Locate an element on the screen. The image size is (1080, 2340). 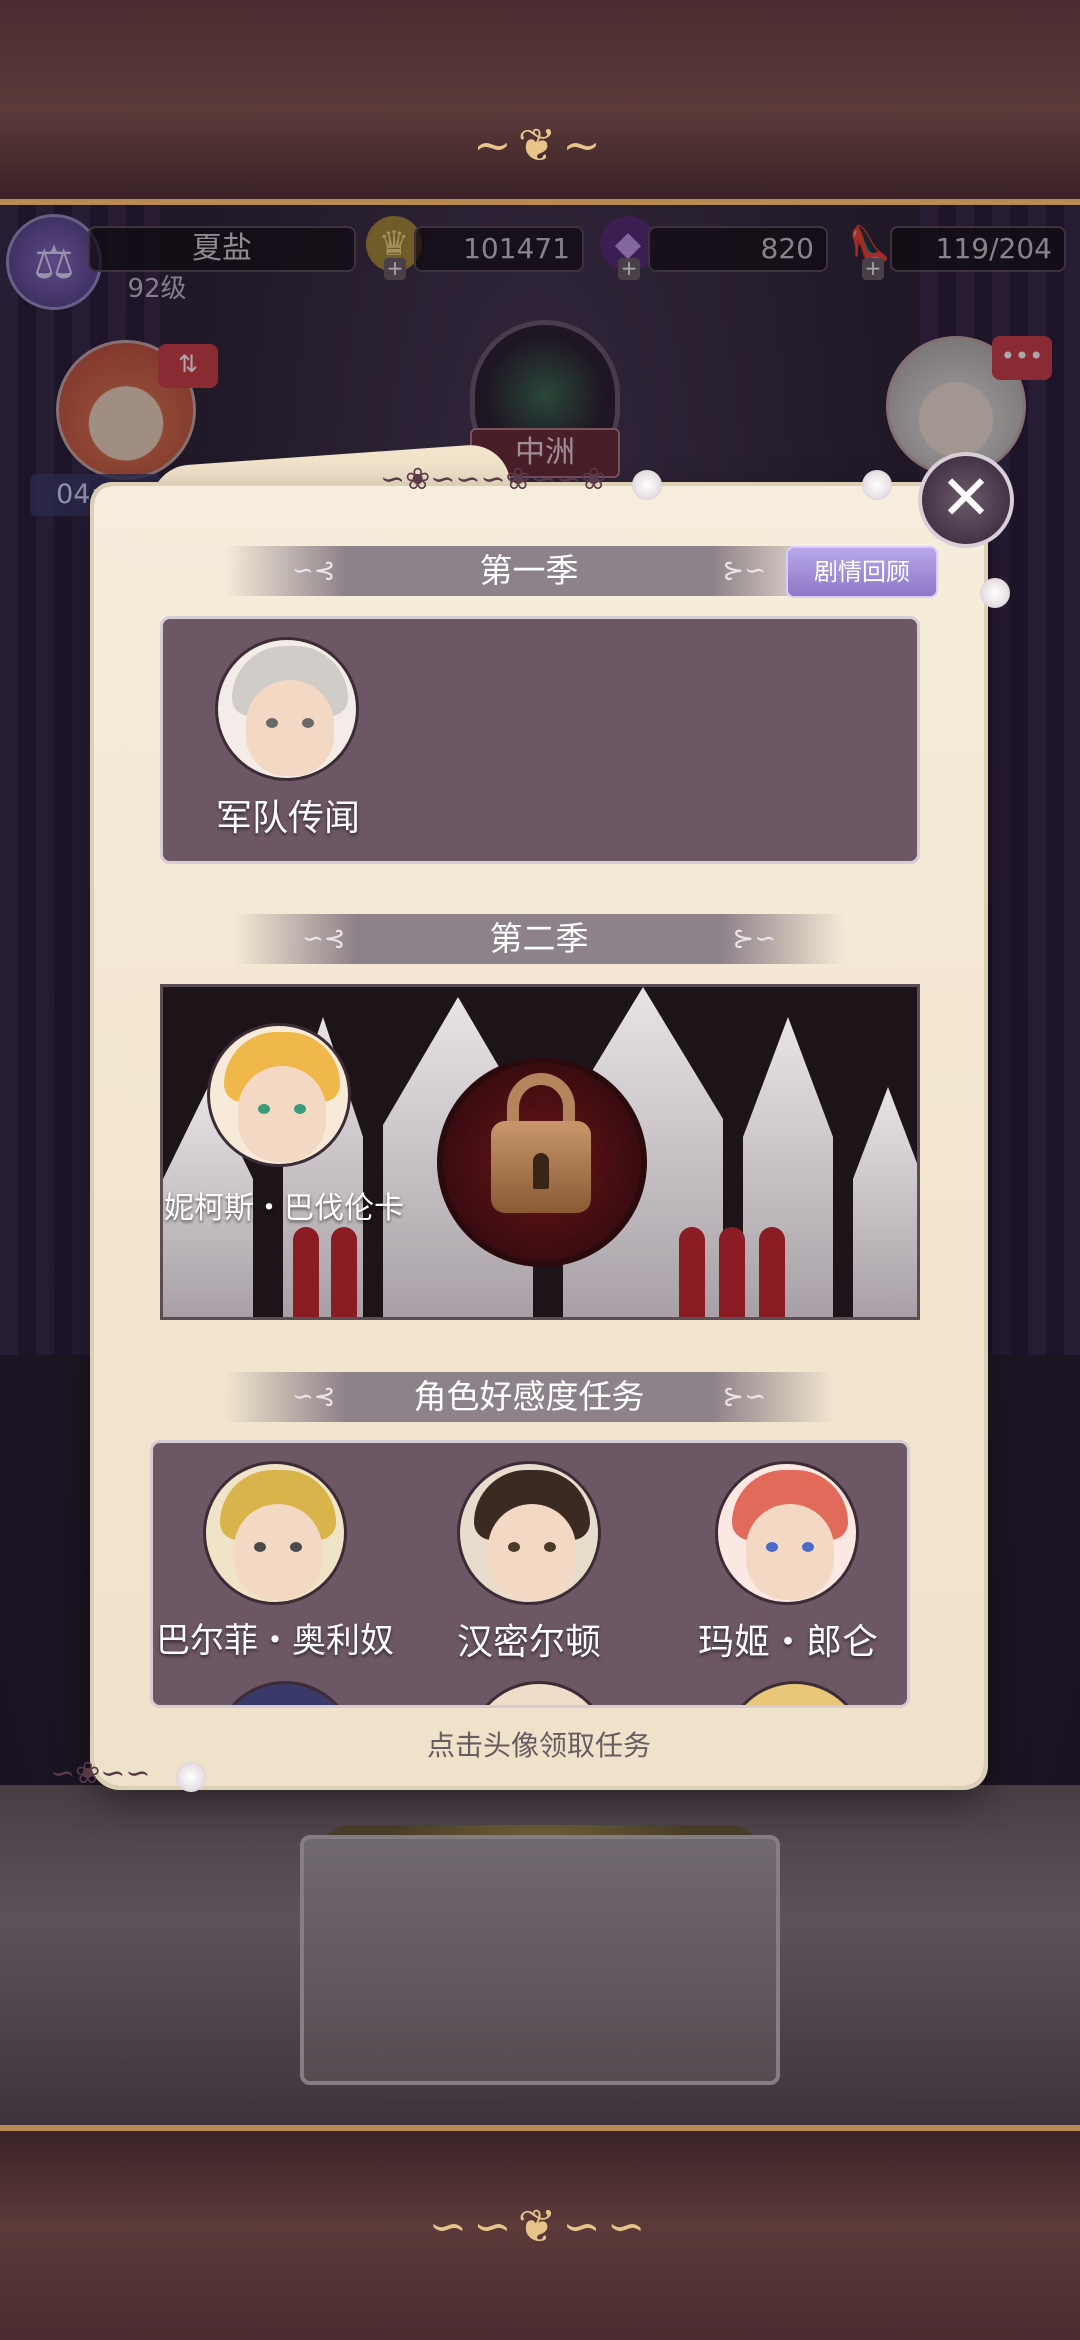
task-hint: 点击头像领取任务 is located at coordinates (538, 1745).